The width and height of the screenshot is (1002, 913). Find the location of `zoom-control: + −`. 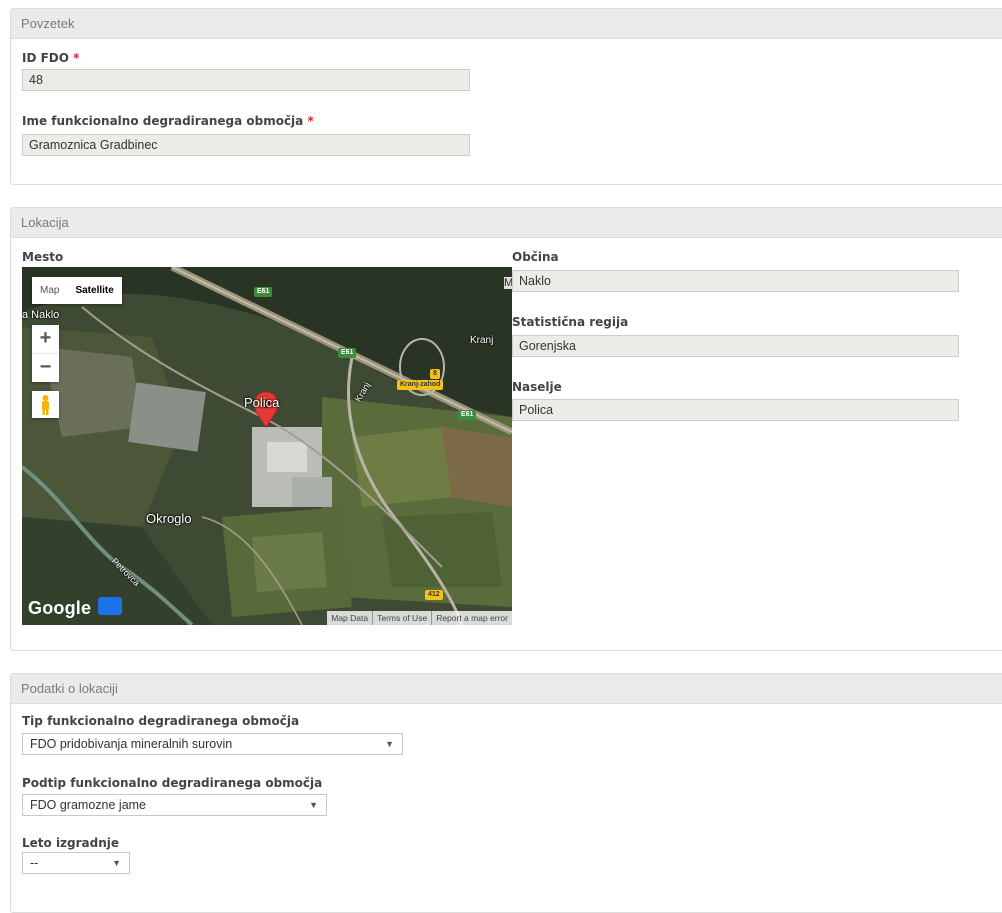

zoom-control: + − is located at coordinates (45, 353).